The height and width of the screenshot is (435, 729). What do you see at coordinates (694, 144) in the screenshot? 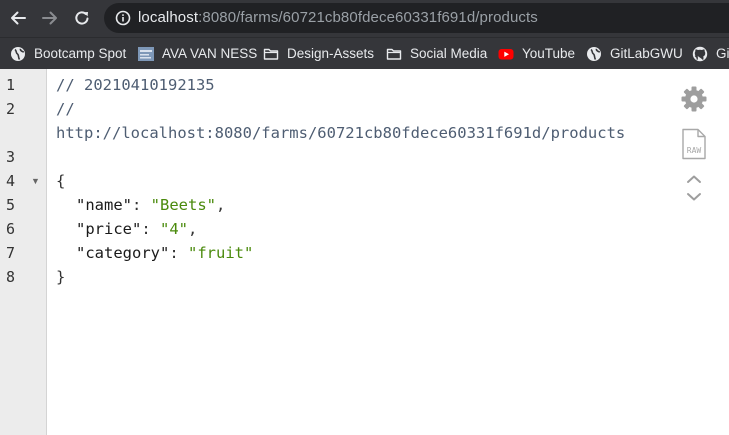
I see `raw-view-button: RAW` at bounding box center [694, 144].